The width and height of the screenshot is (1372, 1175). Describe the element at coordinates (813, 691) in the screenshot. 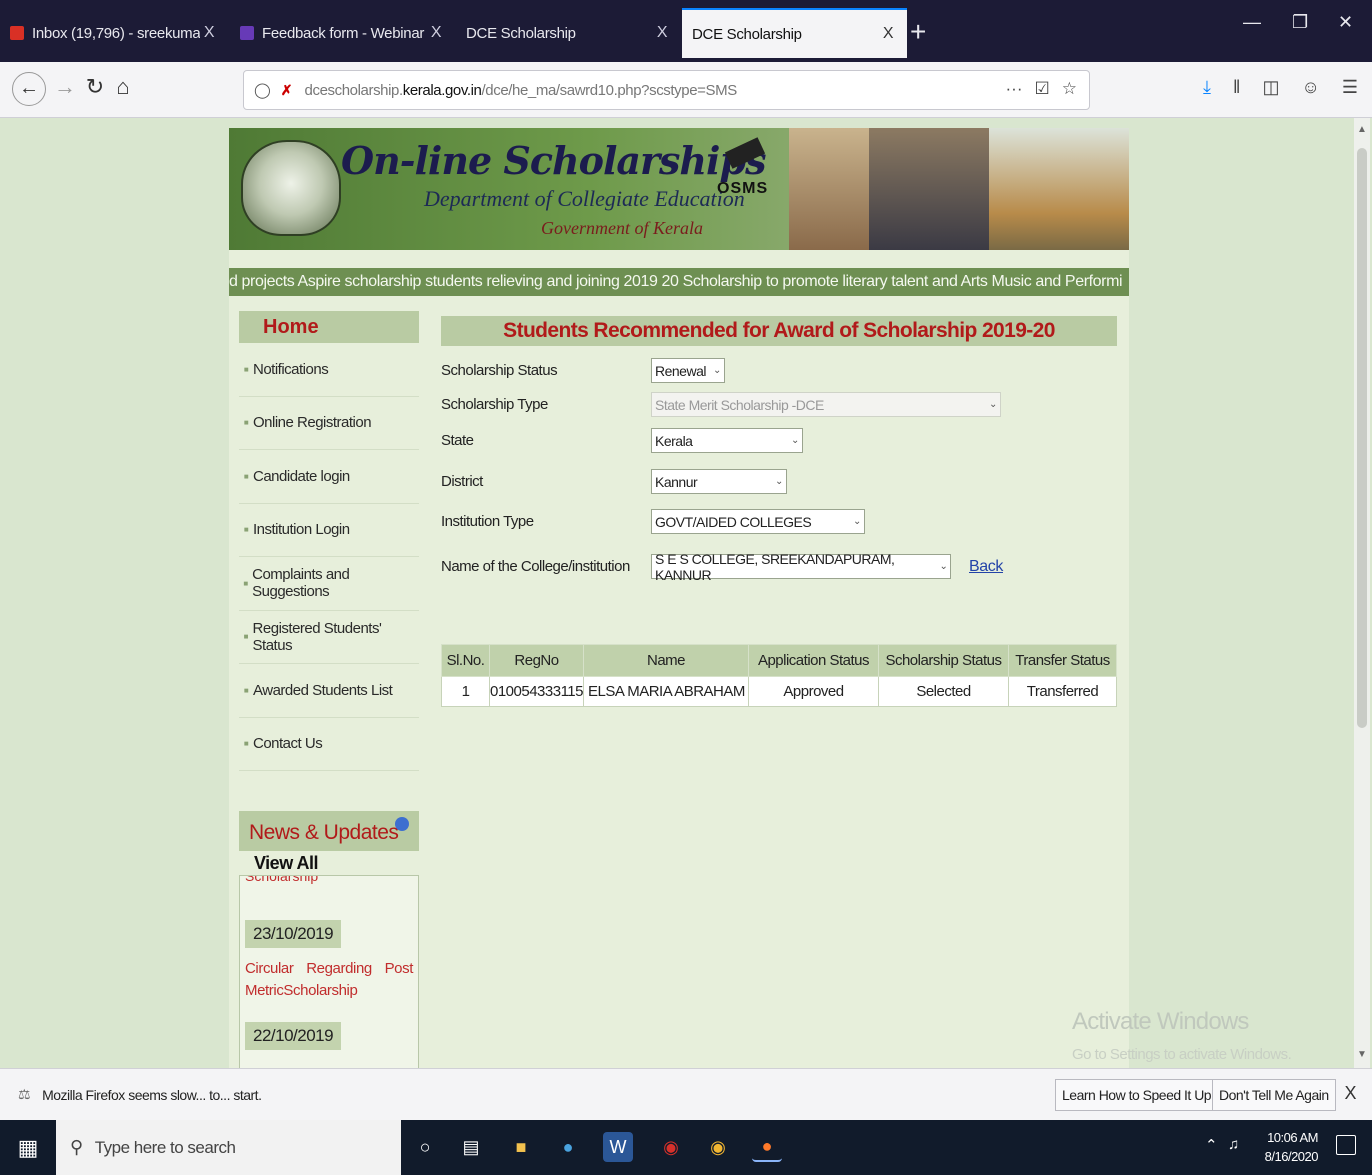

I see `cell-application-status: Approved` at that location.